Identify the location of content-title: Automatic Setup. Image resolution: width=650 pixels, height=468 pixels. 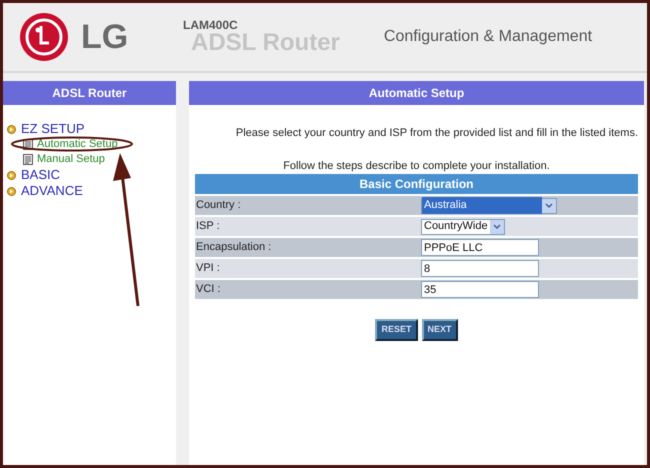
(416, 93).